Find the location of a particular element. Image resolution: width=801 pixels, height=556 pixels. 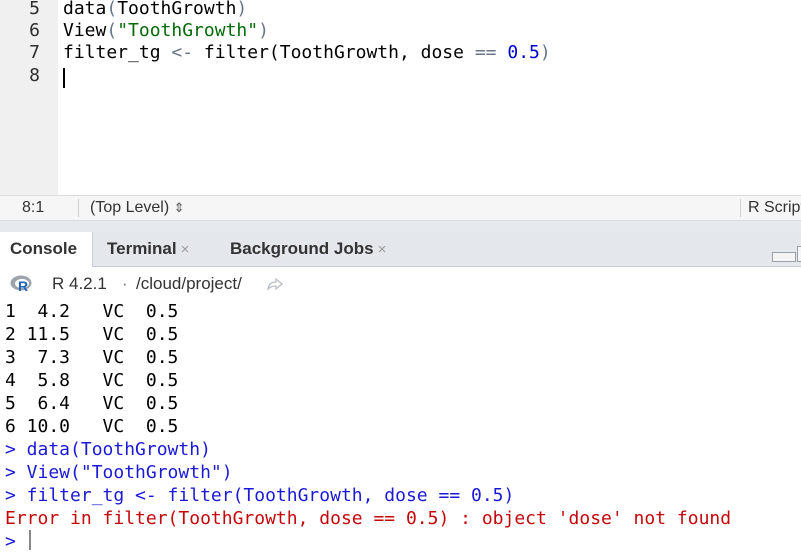

tab-label: Terminal is located at coordinates (142, 248).